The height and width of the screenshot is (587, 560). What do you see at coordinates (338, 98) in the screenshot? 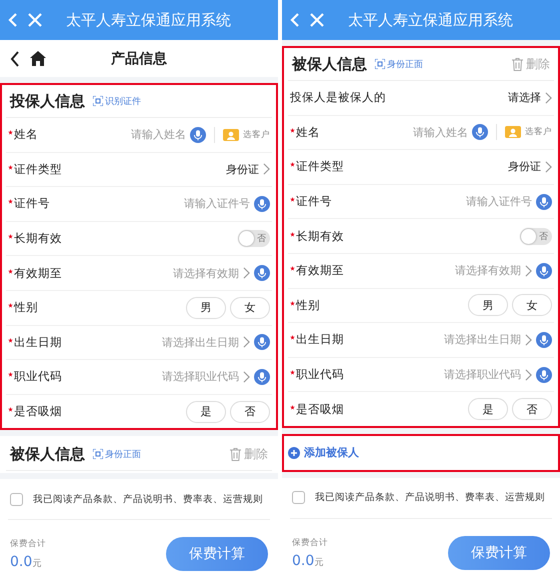
I see `field-label: 投保人是被保人的` at bounding box center [338, 98].